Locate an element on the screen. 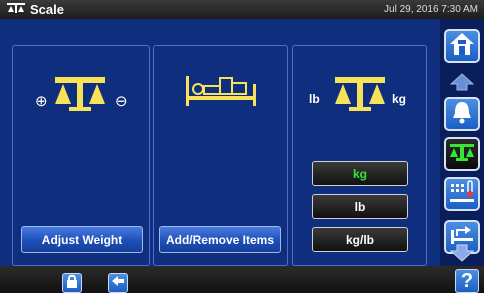 This screenshot has height=293, width=484. down-arrow-icon is located at coordinates (462, 255).